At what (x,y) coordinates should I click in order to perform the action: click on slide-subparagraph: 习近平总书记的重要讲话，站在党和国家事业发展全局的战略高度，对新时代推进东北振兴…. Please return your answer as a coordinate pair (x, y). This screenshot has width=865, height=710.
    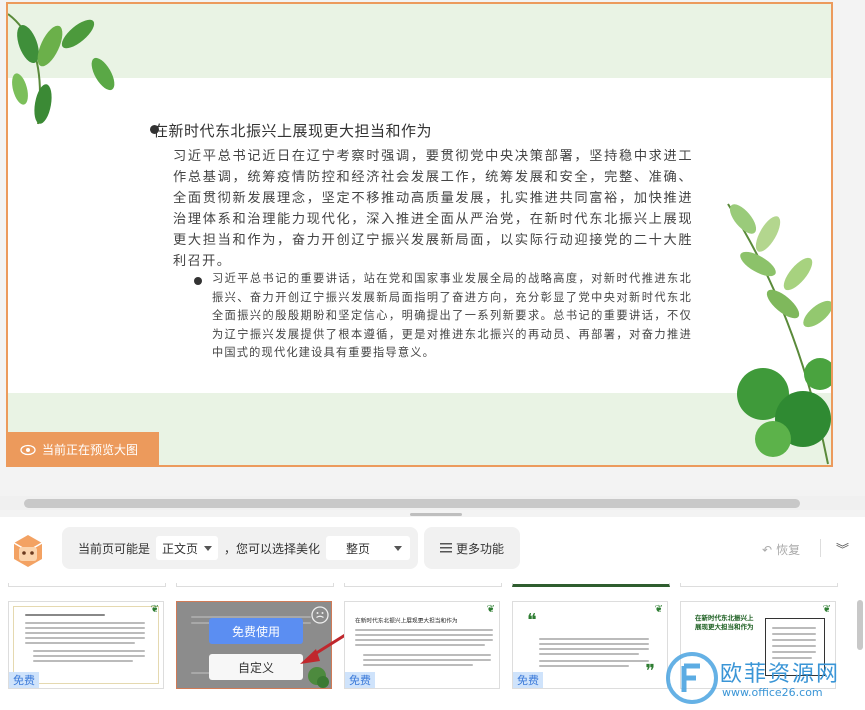
    Looking at the image, I should click on (452, 315).